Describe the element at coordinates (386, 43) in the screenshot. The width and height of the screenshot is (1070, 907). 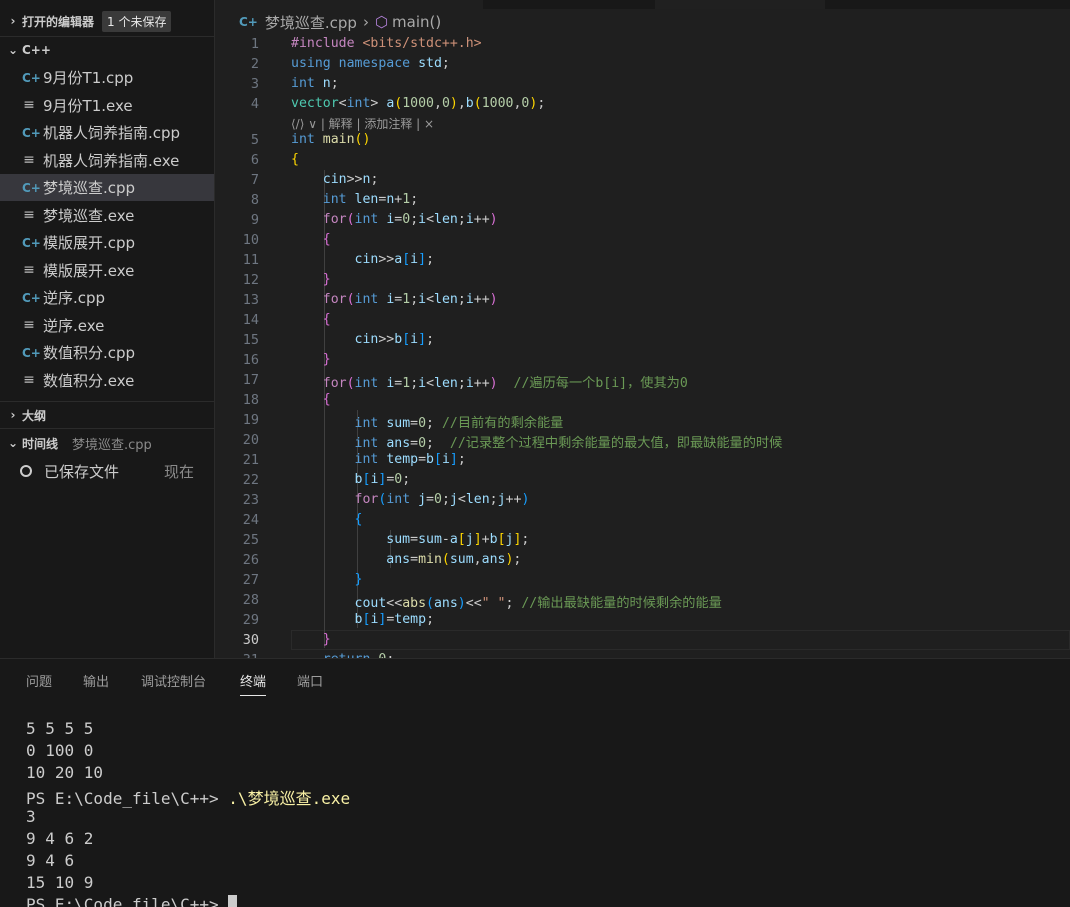
I see `code-line: #include <bits/stdc++.h>` at that location.